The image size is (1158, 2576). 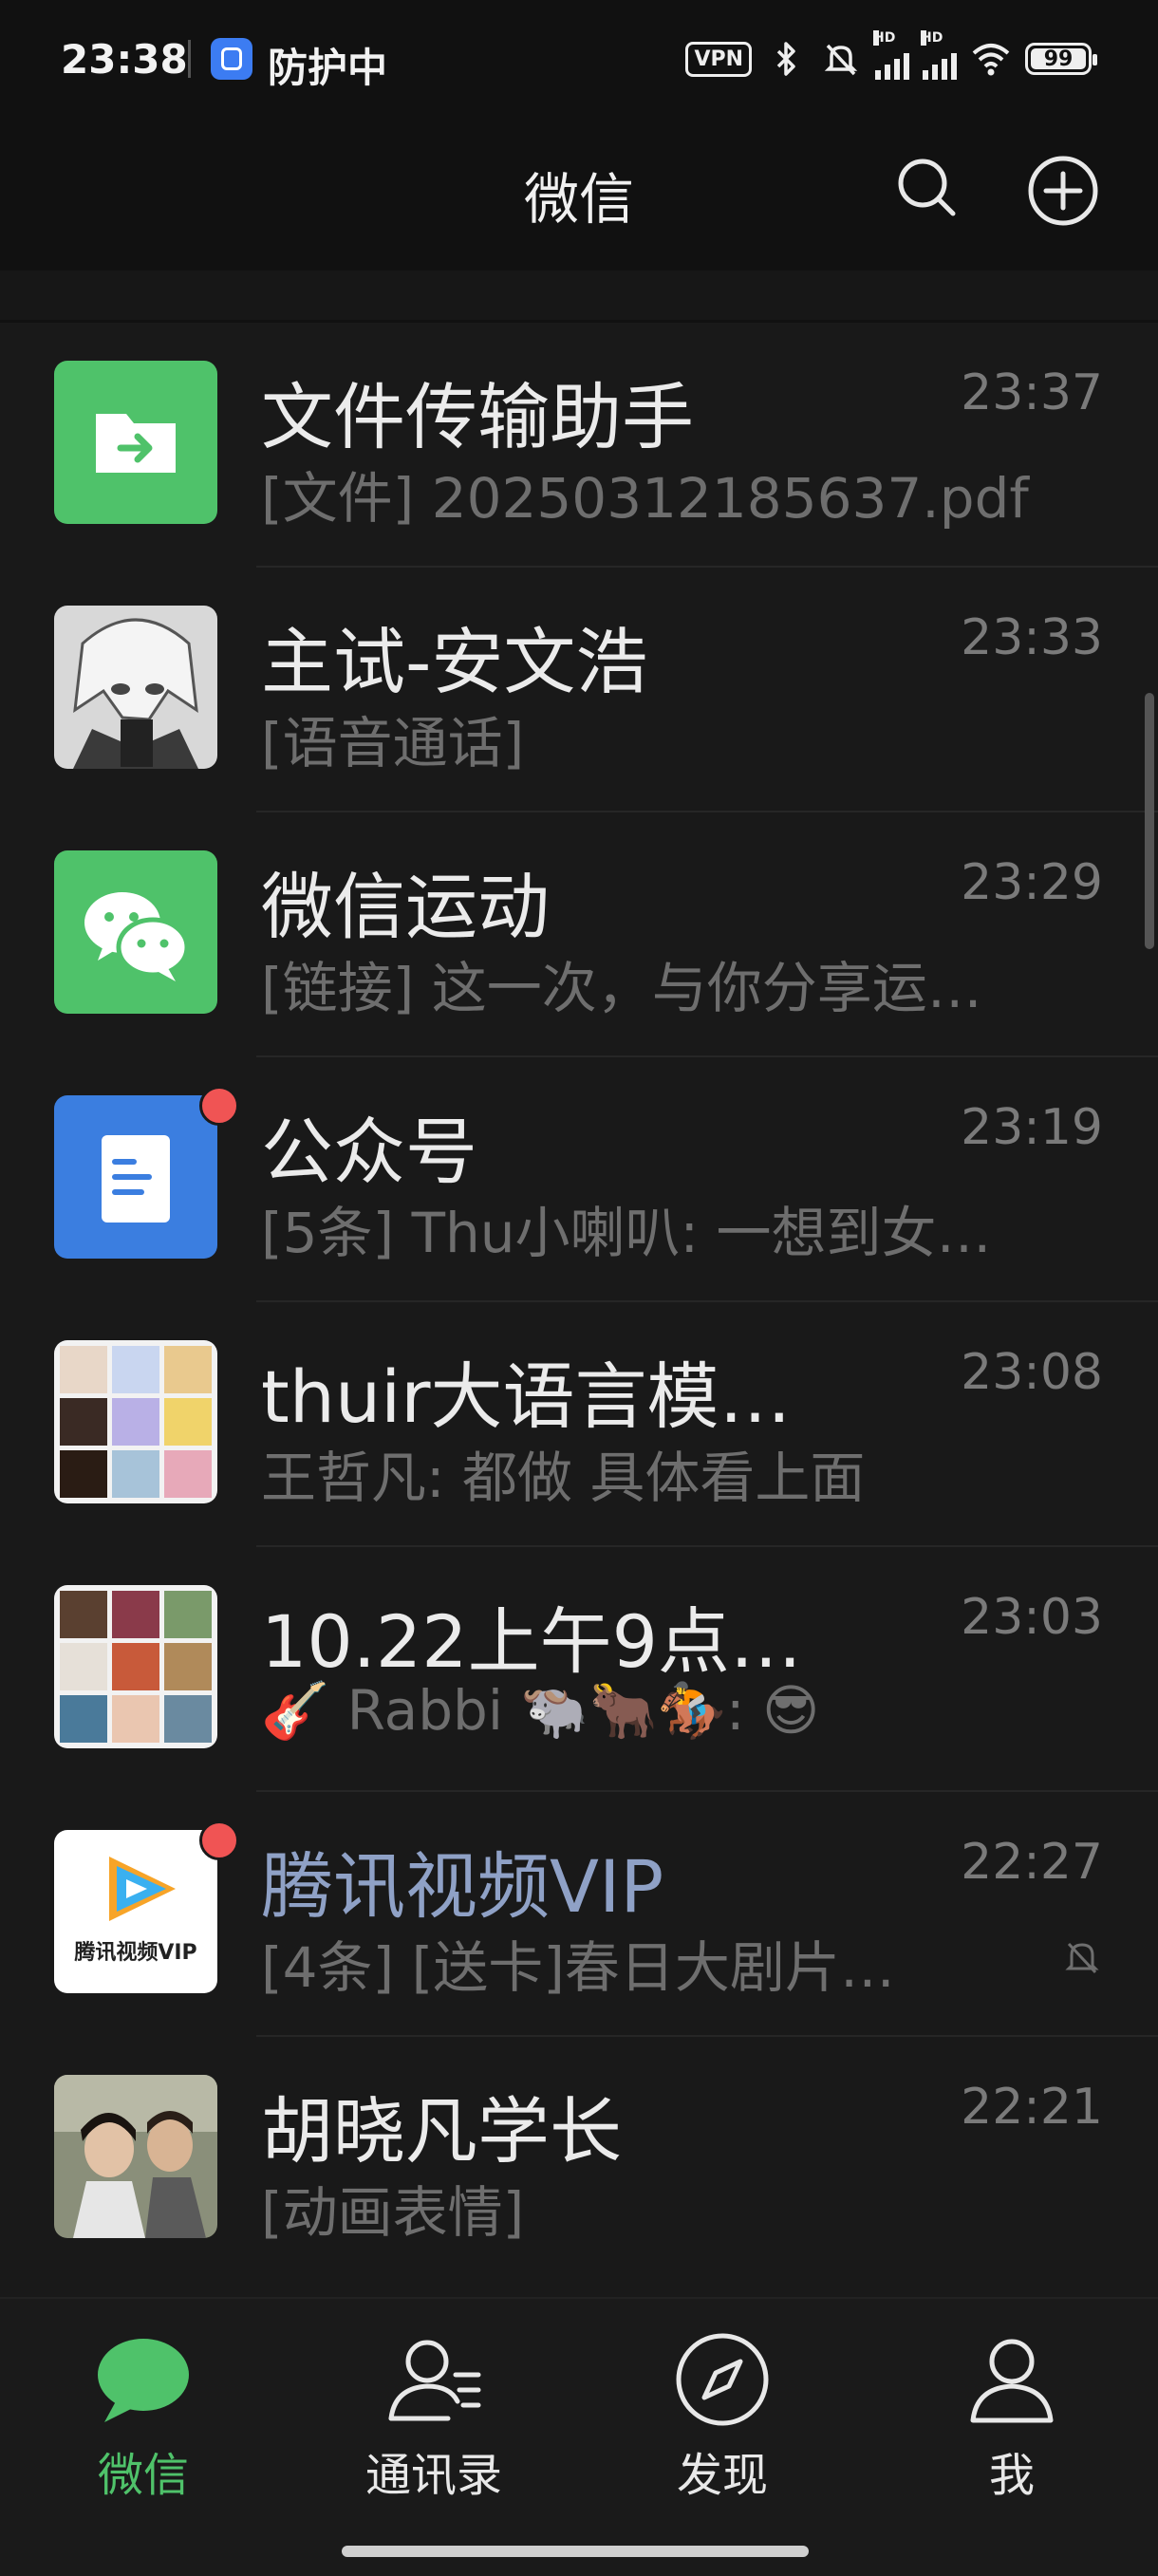 What do you see at coordinates (579, 2436) in the screenshot?
I see `bottom-nav: 微信 通讯录 发现 我` at bounding box center [579, 2436].